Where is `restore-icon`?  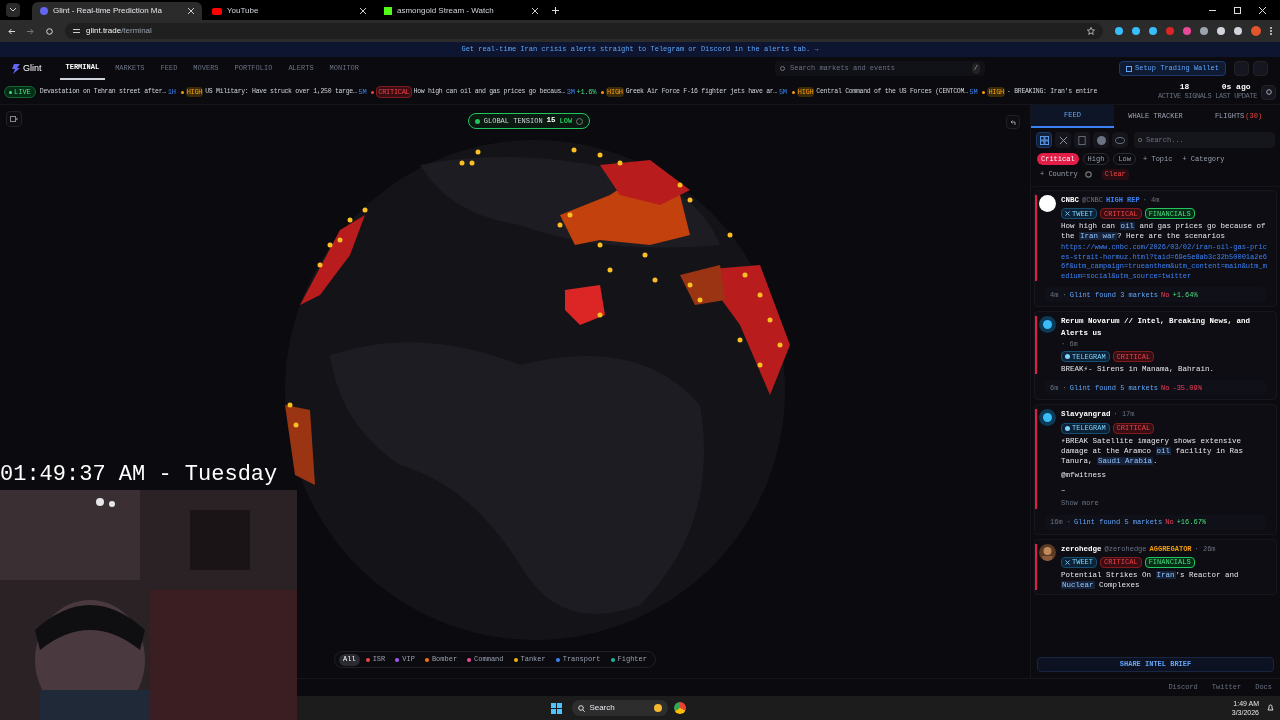 restore-icon is located at coordinates (1237, 10).